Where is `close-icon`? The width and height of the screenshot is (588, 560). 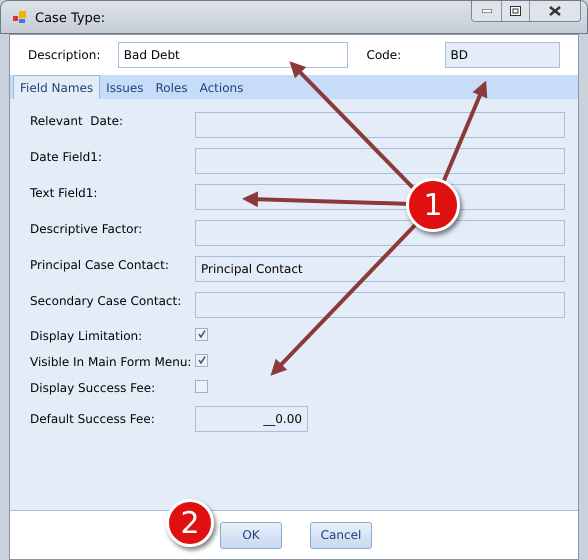 close-icon is located at coordinates (555, 11).